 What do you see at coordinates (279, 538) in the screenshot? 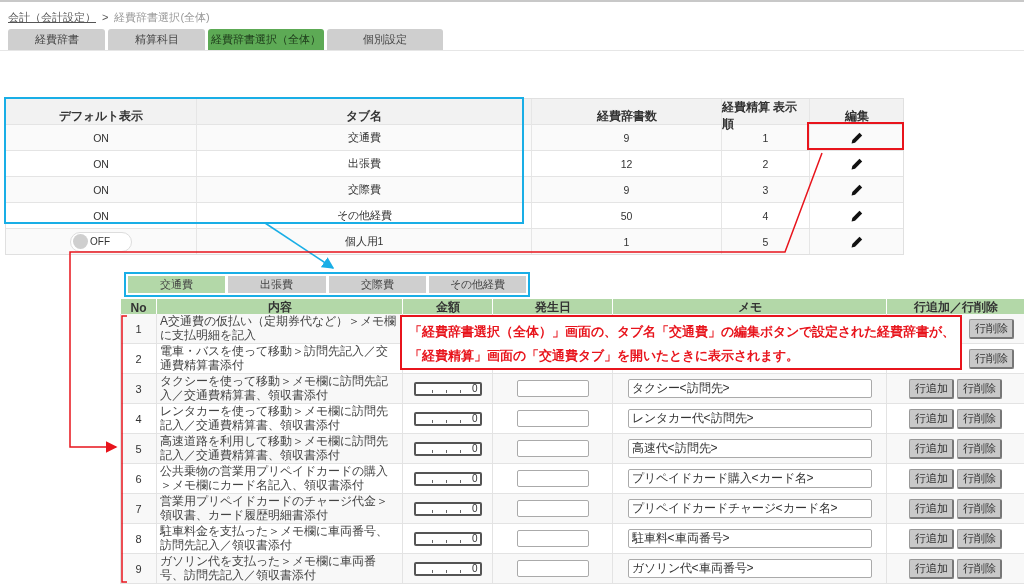
I see `table-cell: 駐車料金を支払った＞メモ欄に車両番号、訪問先記入／領収書添付` at bounding box center [279, 538].